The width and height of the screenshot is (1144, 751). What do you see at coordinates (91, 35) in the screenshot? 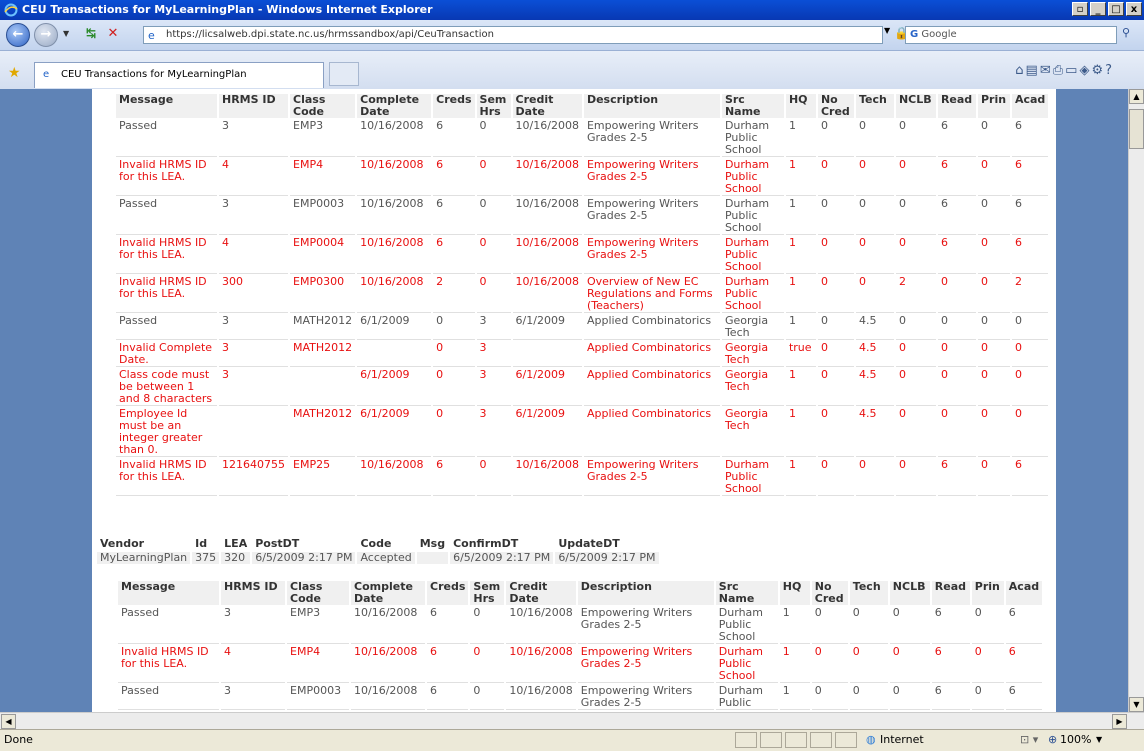
I see `compatibility-icon: ↹` at bounding box center [91, 35].